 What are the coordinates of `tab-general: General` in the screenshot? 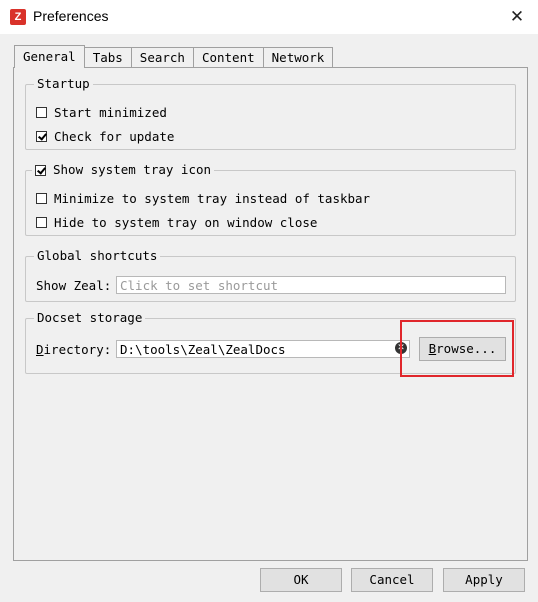 It's located at (49, 56).